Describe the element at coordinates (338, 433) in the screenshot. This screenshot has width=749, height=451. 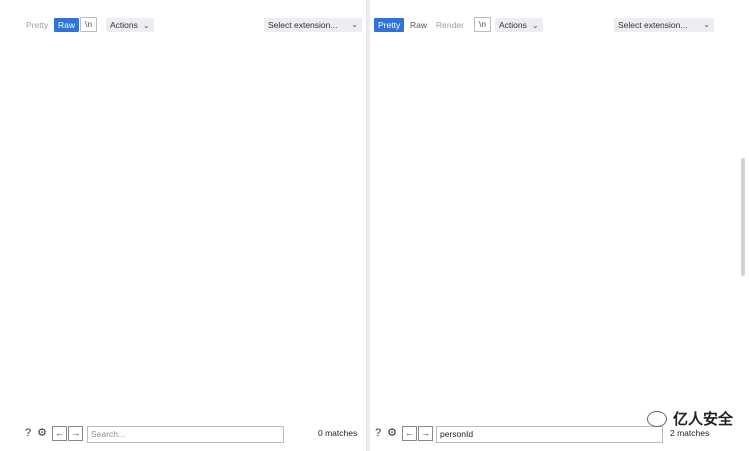
I see `match-count: 0 matches` at that location.